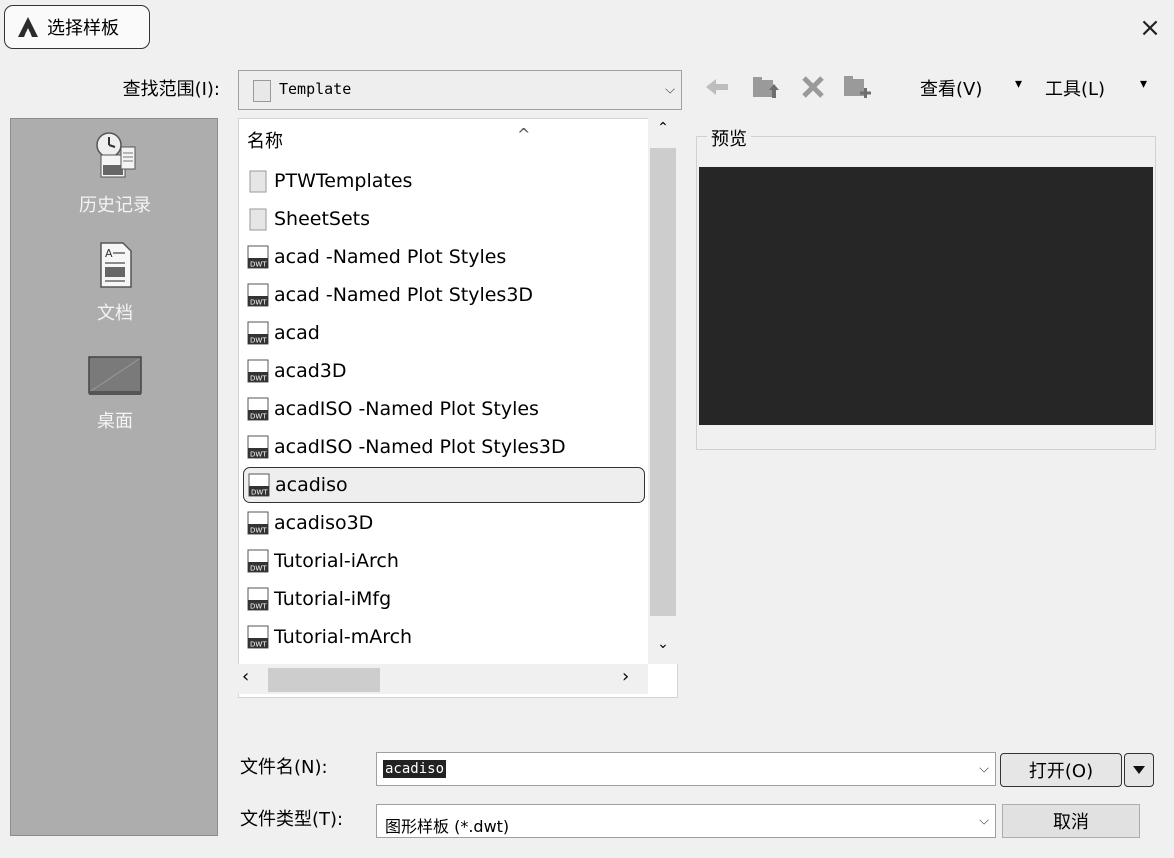 The width and height of the screenshot is (1174, 858). I want to click on list-item: DWT acadISO -Named Plot Styles3D, so click(445, 447).